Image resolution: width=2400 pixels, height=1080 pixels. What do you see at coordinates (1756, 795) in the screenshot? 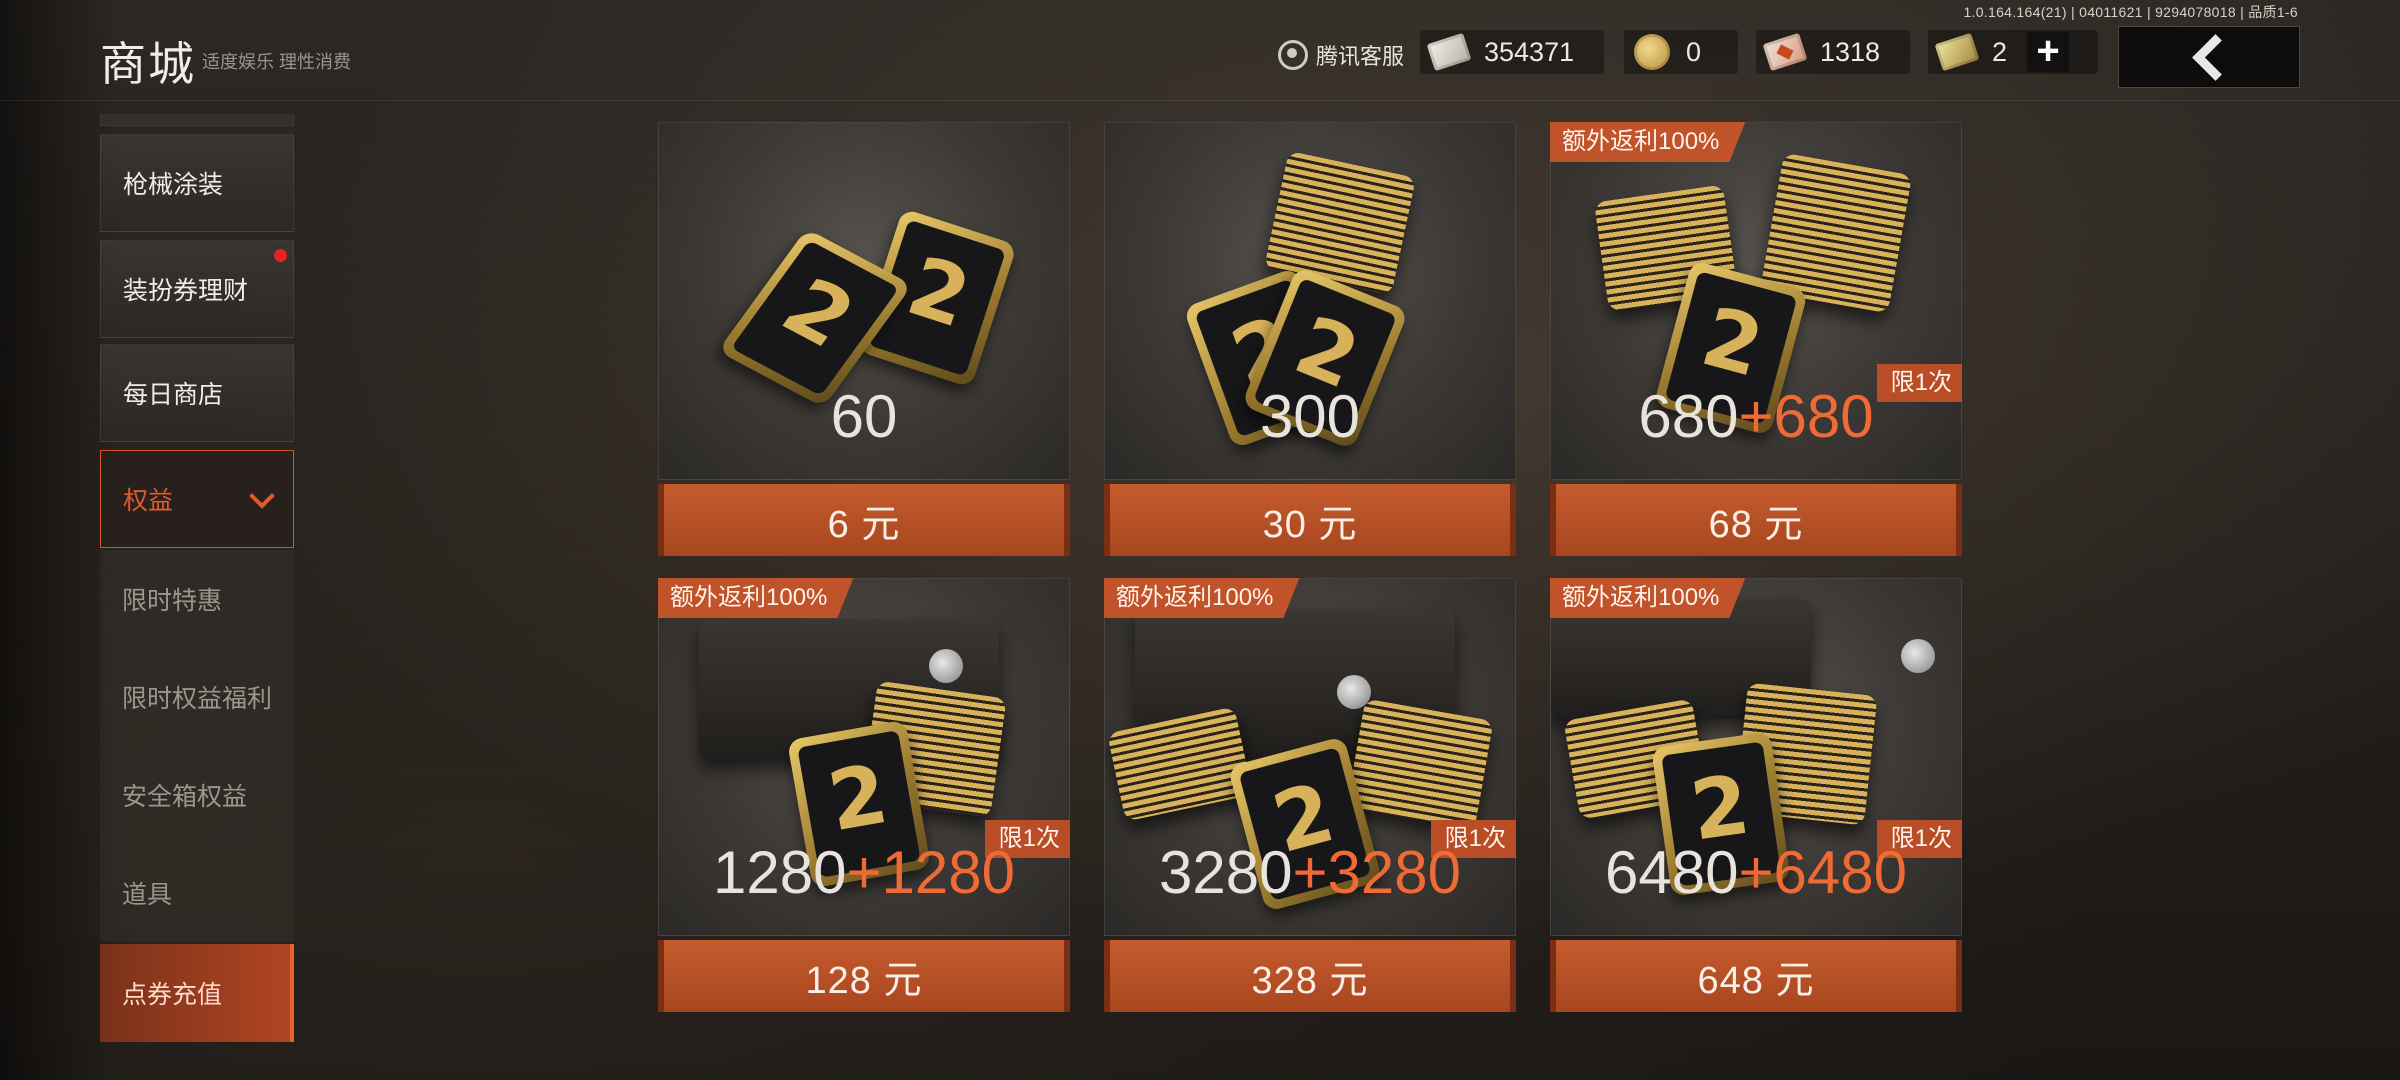
I see `product-card: 额外返利100% 限1次 6480+6480 648 元` at bounding box center [1756, 795].